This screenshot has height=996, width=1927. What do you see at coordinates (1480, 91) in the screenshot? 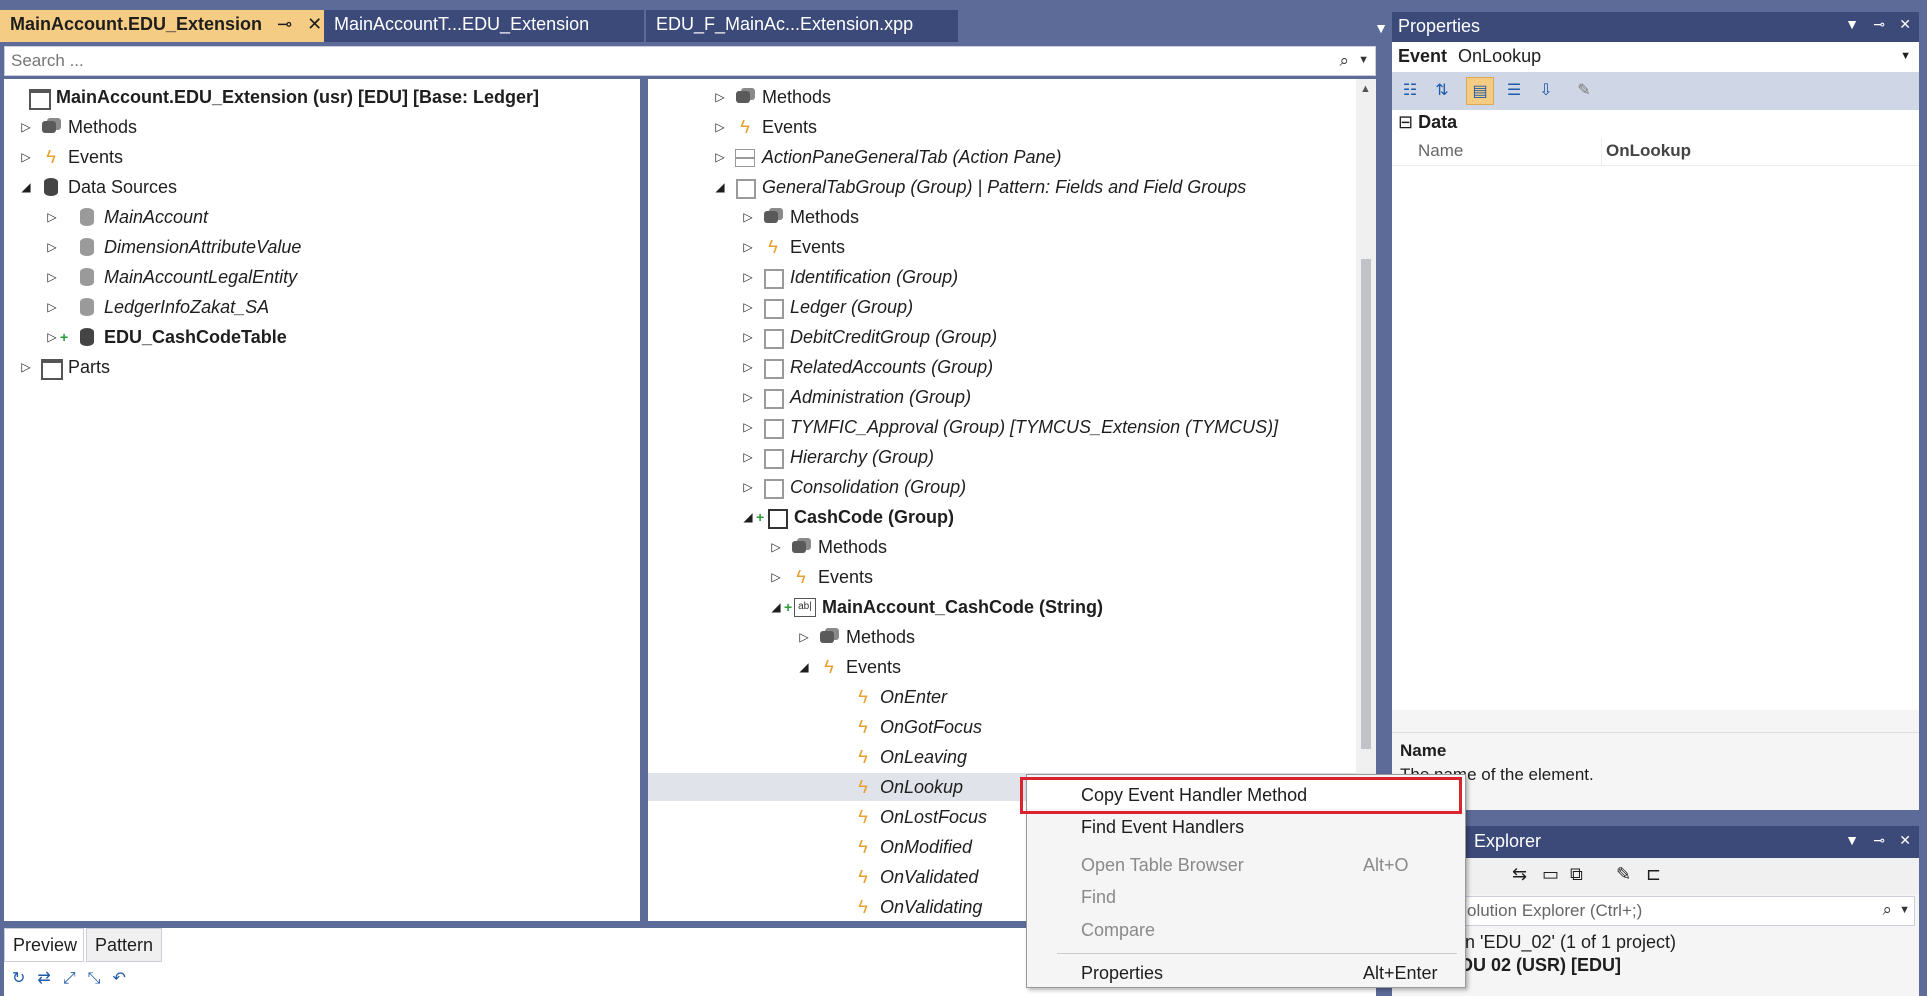
I see `properties-page-icon: ▤` at bounding box center [1480, 91].